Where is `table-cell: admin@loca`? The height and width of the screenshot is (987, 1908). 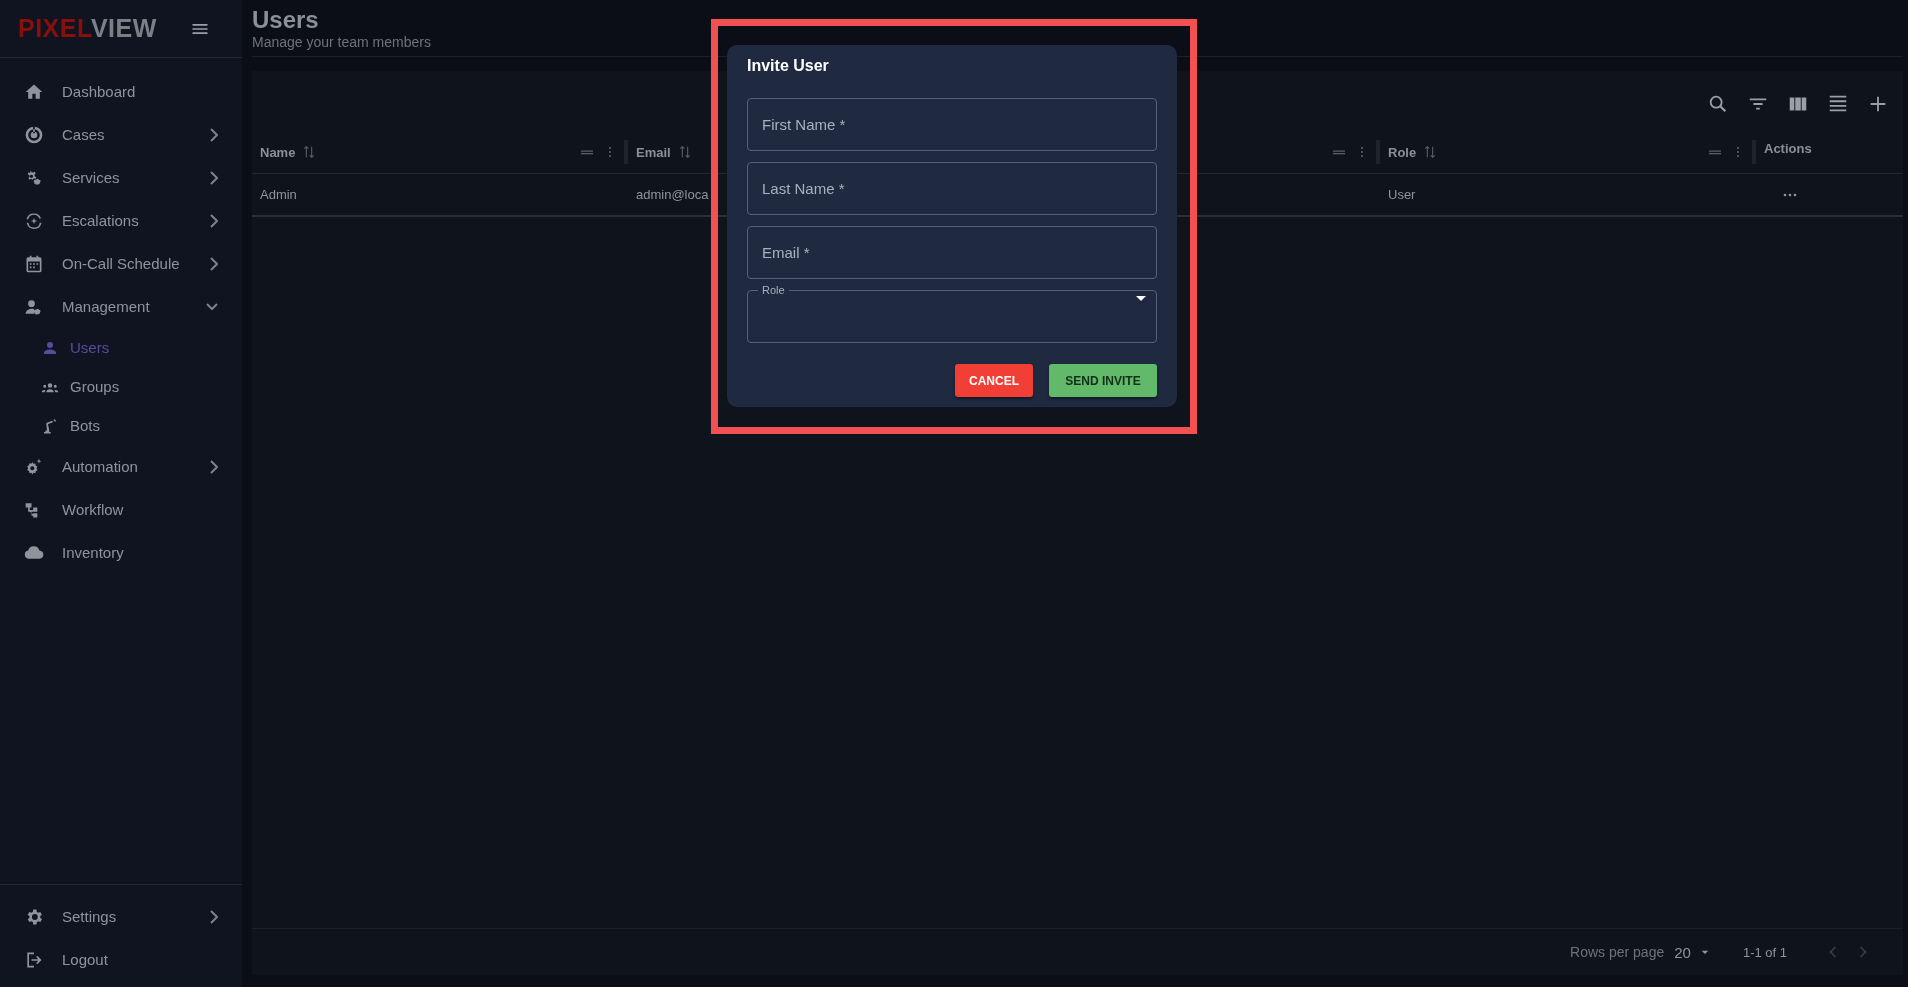
table-cell: admin@loca is located at coordinates (672, 194).